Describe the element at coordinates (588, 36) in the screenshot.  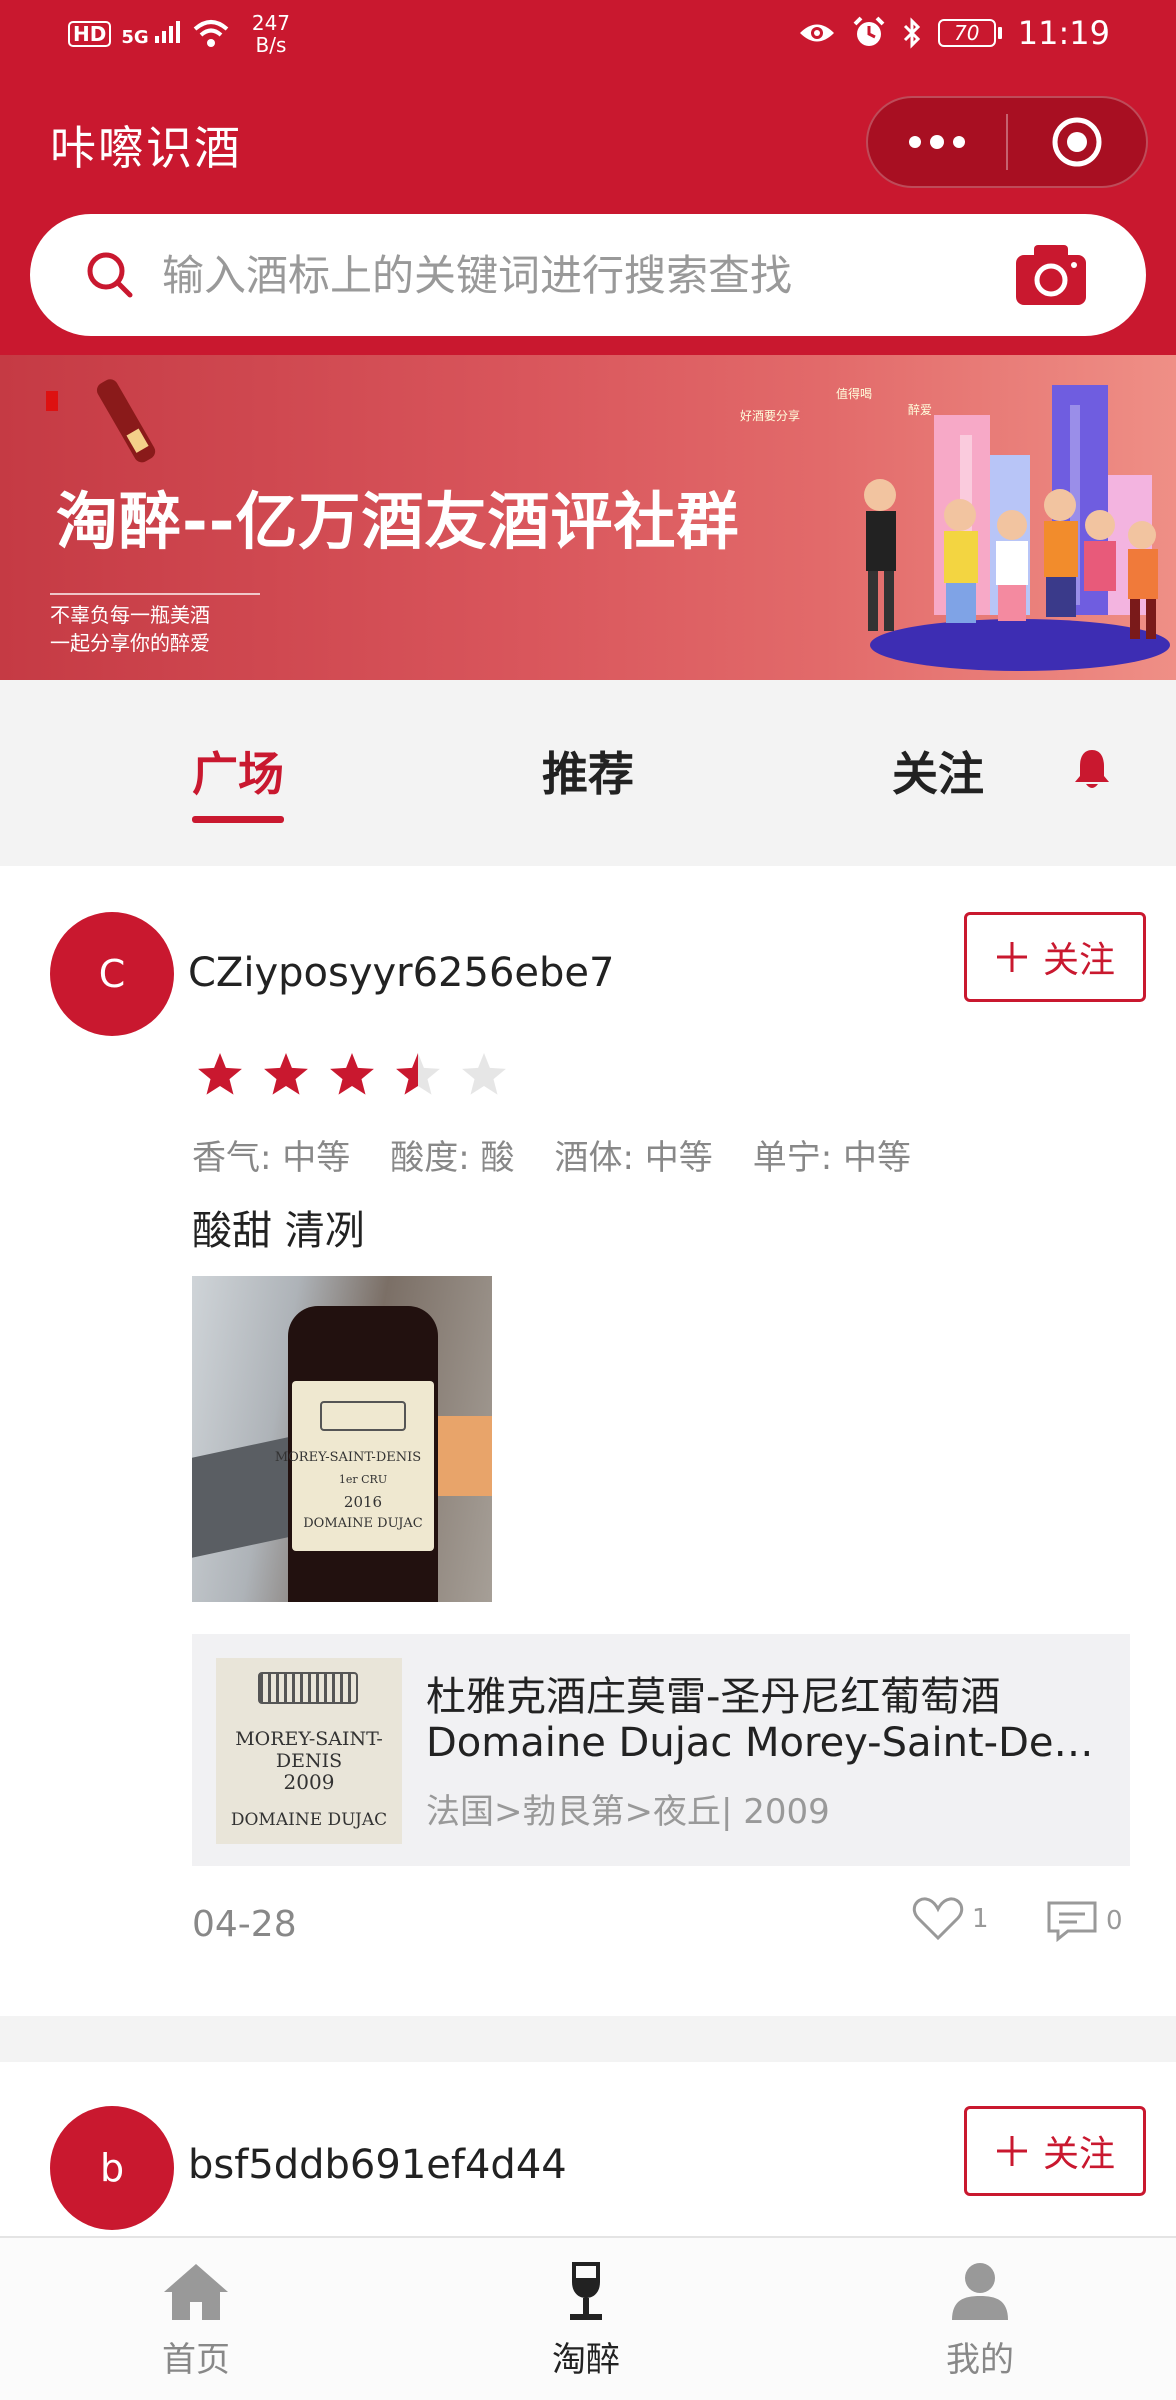
I see `status-bar: HD 5G 247 B/s 70 11:19` at that location.